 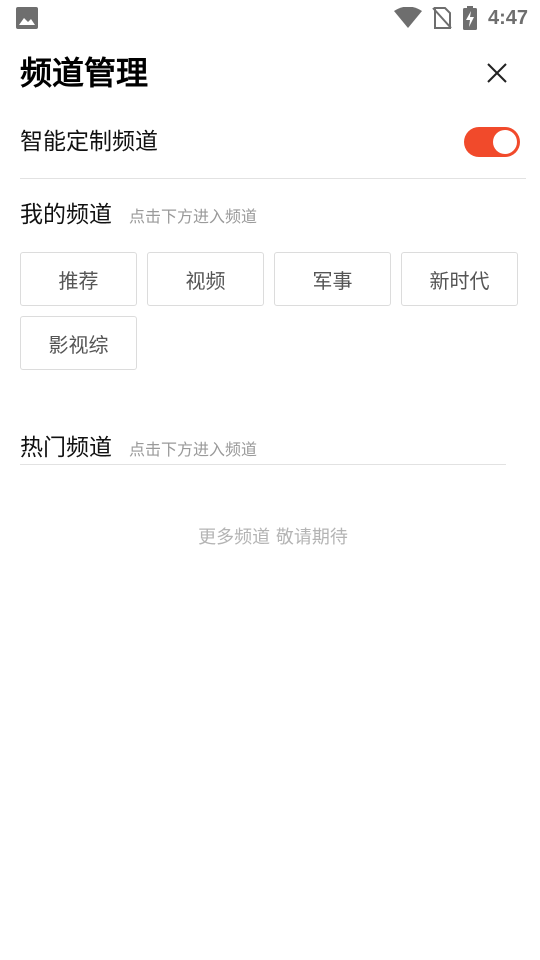 What do you see at coordinates (407, 17) in the screenshot?
I see `wifi-icon` at bounding box center [407, 17].